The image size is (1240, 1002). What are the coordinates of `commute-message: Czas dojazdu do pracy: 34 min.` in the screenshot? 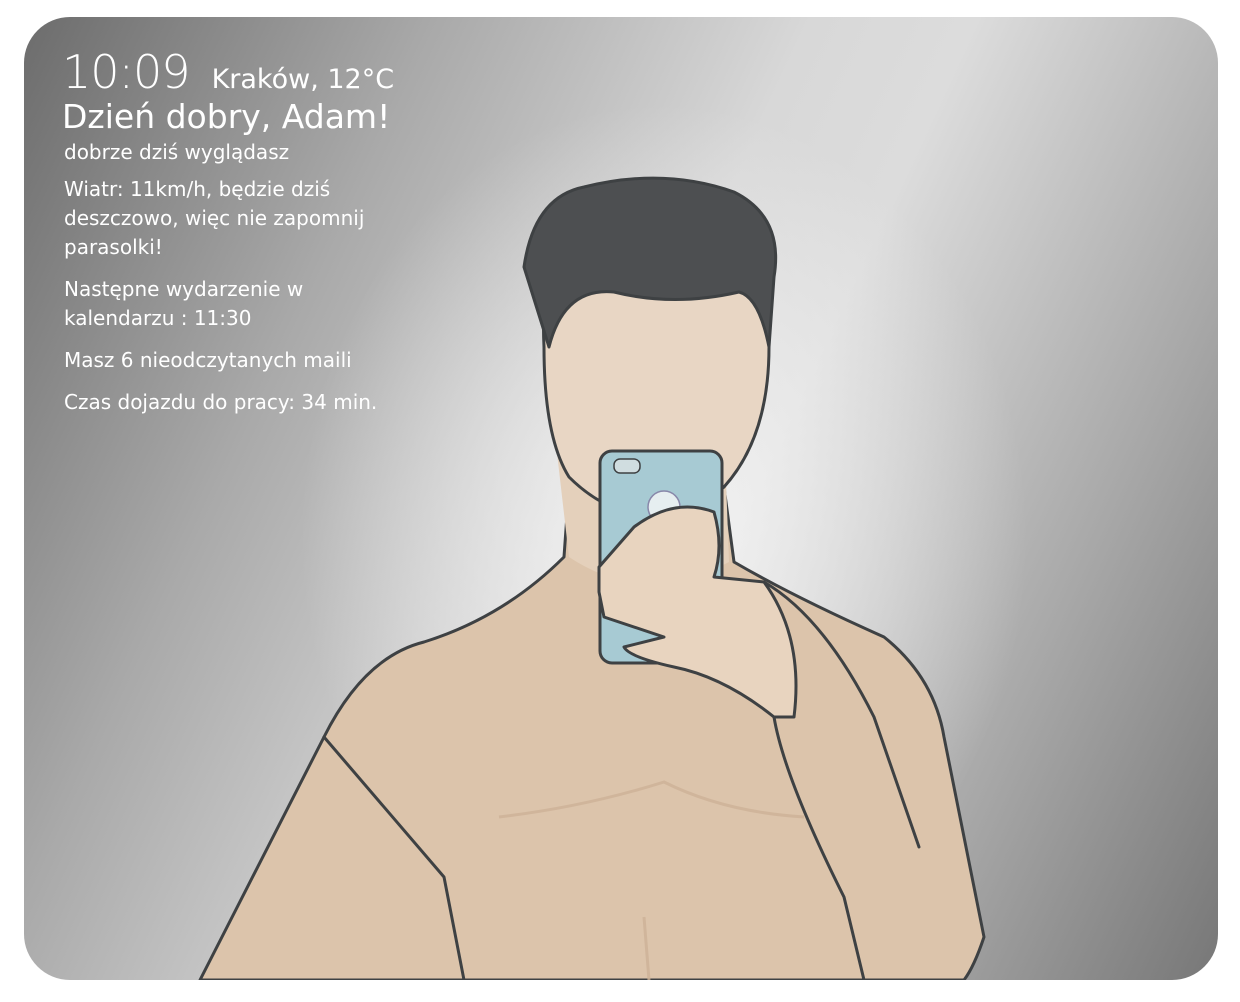 It's located at (221, 402).